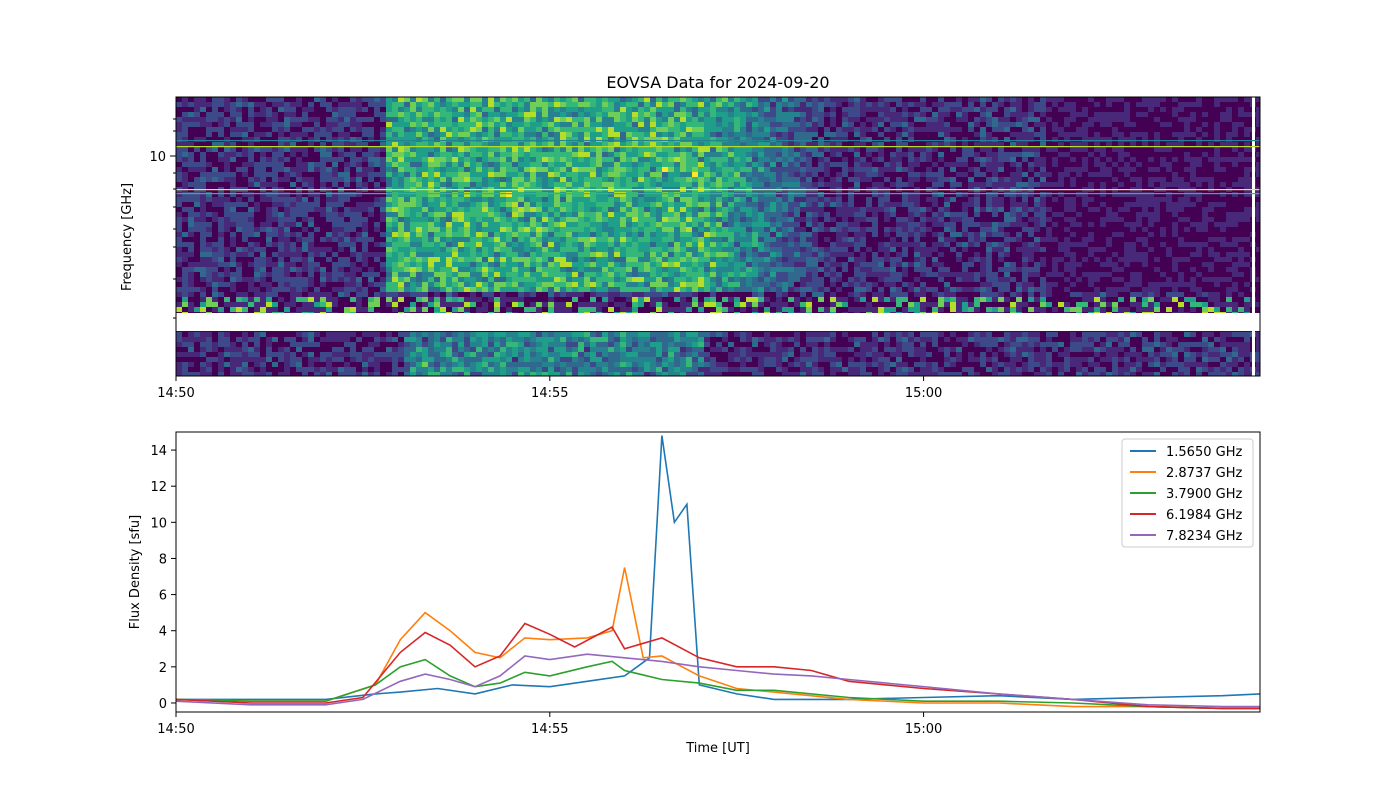 Image resolution: width=1400 pixels, height=800 pixels. What do you see at coordinates (158, 487) in the screenshot?
I see `lightcurve-y-tick-label: 12` at bounding box center [158, 487].